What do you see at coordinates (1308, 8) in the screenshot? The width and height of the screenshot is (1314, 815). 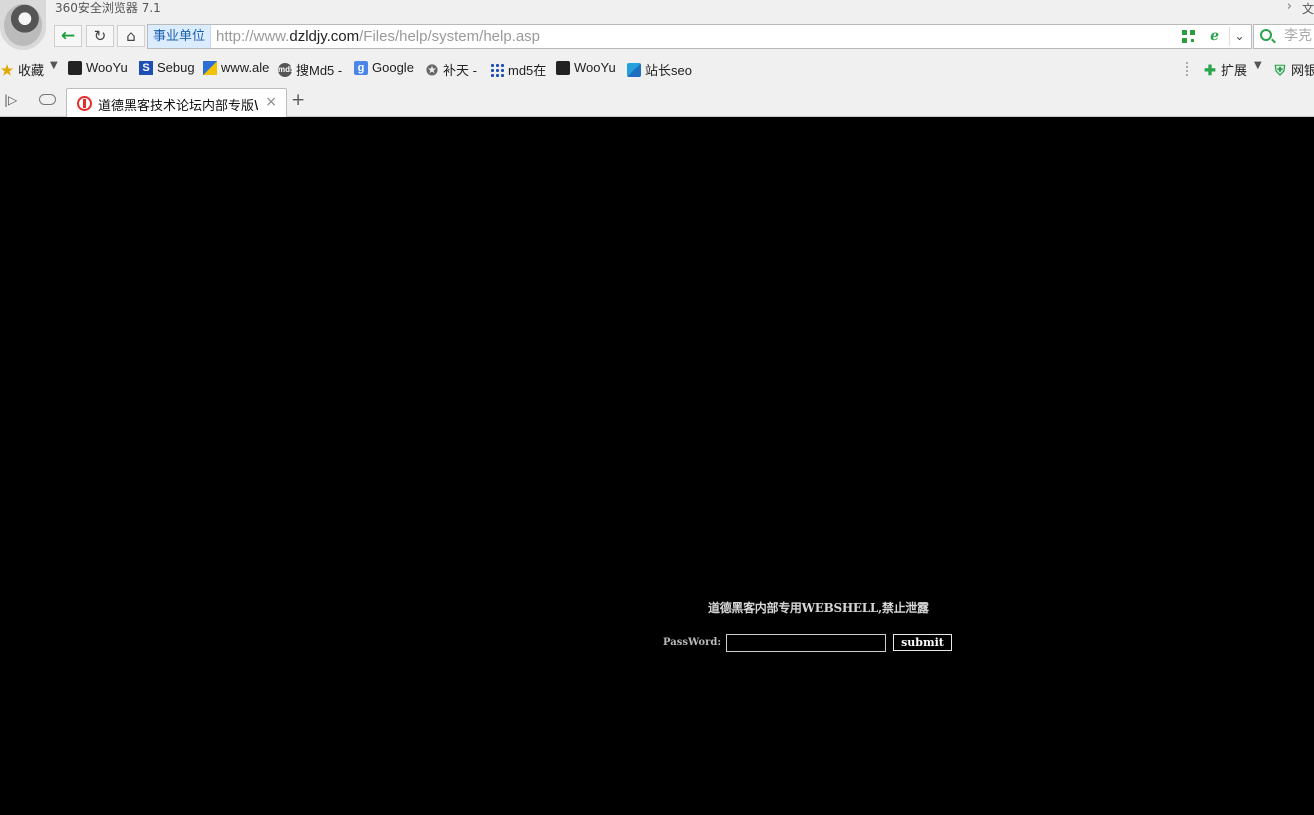 I see `window-menu-text: 文` at bounding box center [1308, 8].